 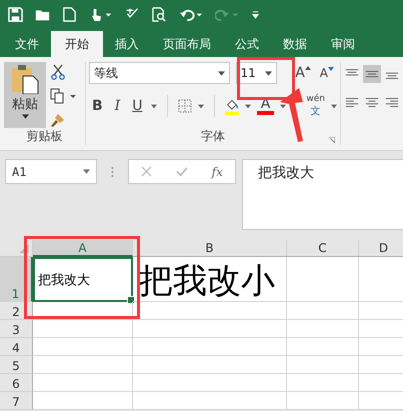 What do you see at coordinates (51, 171) in the screenshot?
I see `name-box: A1` at bounding box center [51, 171].